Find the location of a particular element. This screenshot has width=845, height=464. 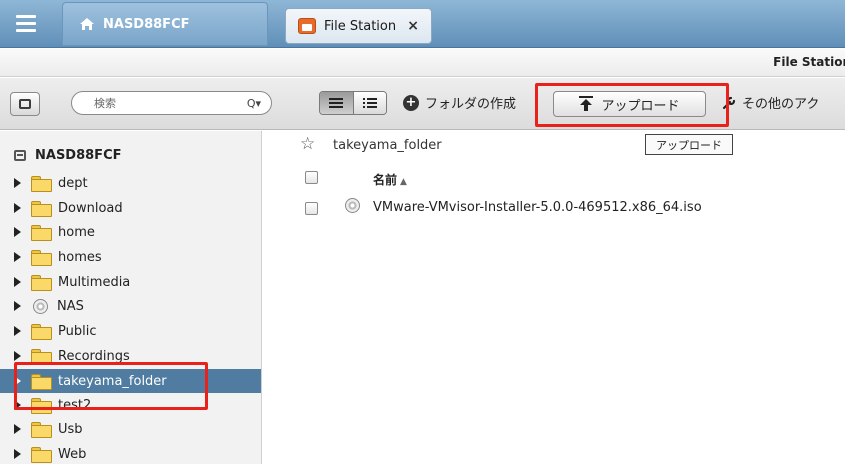

selected-folder-highlight-box is located at coordinates (111, 386).